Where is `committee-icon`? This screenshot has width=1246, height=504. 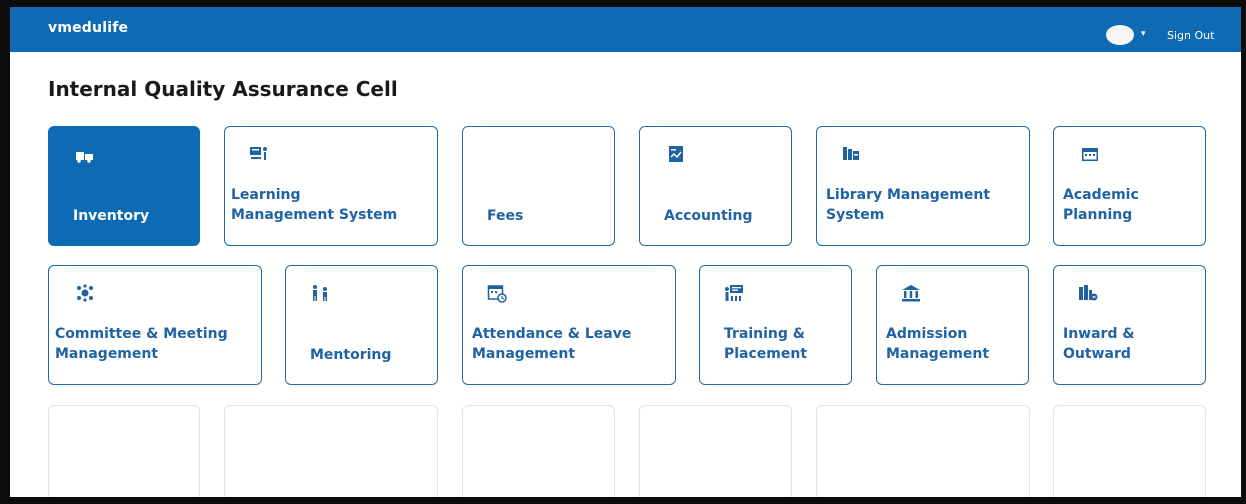 committee-icon is located at coordinates (85, 293).